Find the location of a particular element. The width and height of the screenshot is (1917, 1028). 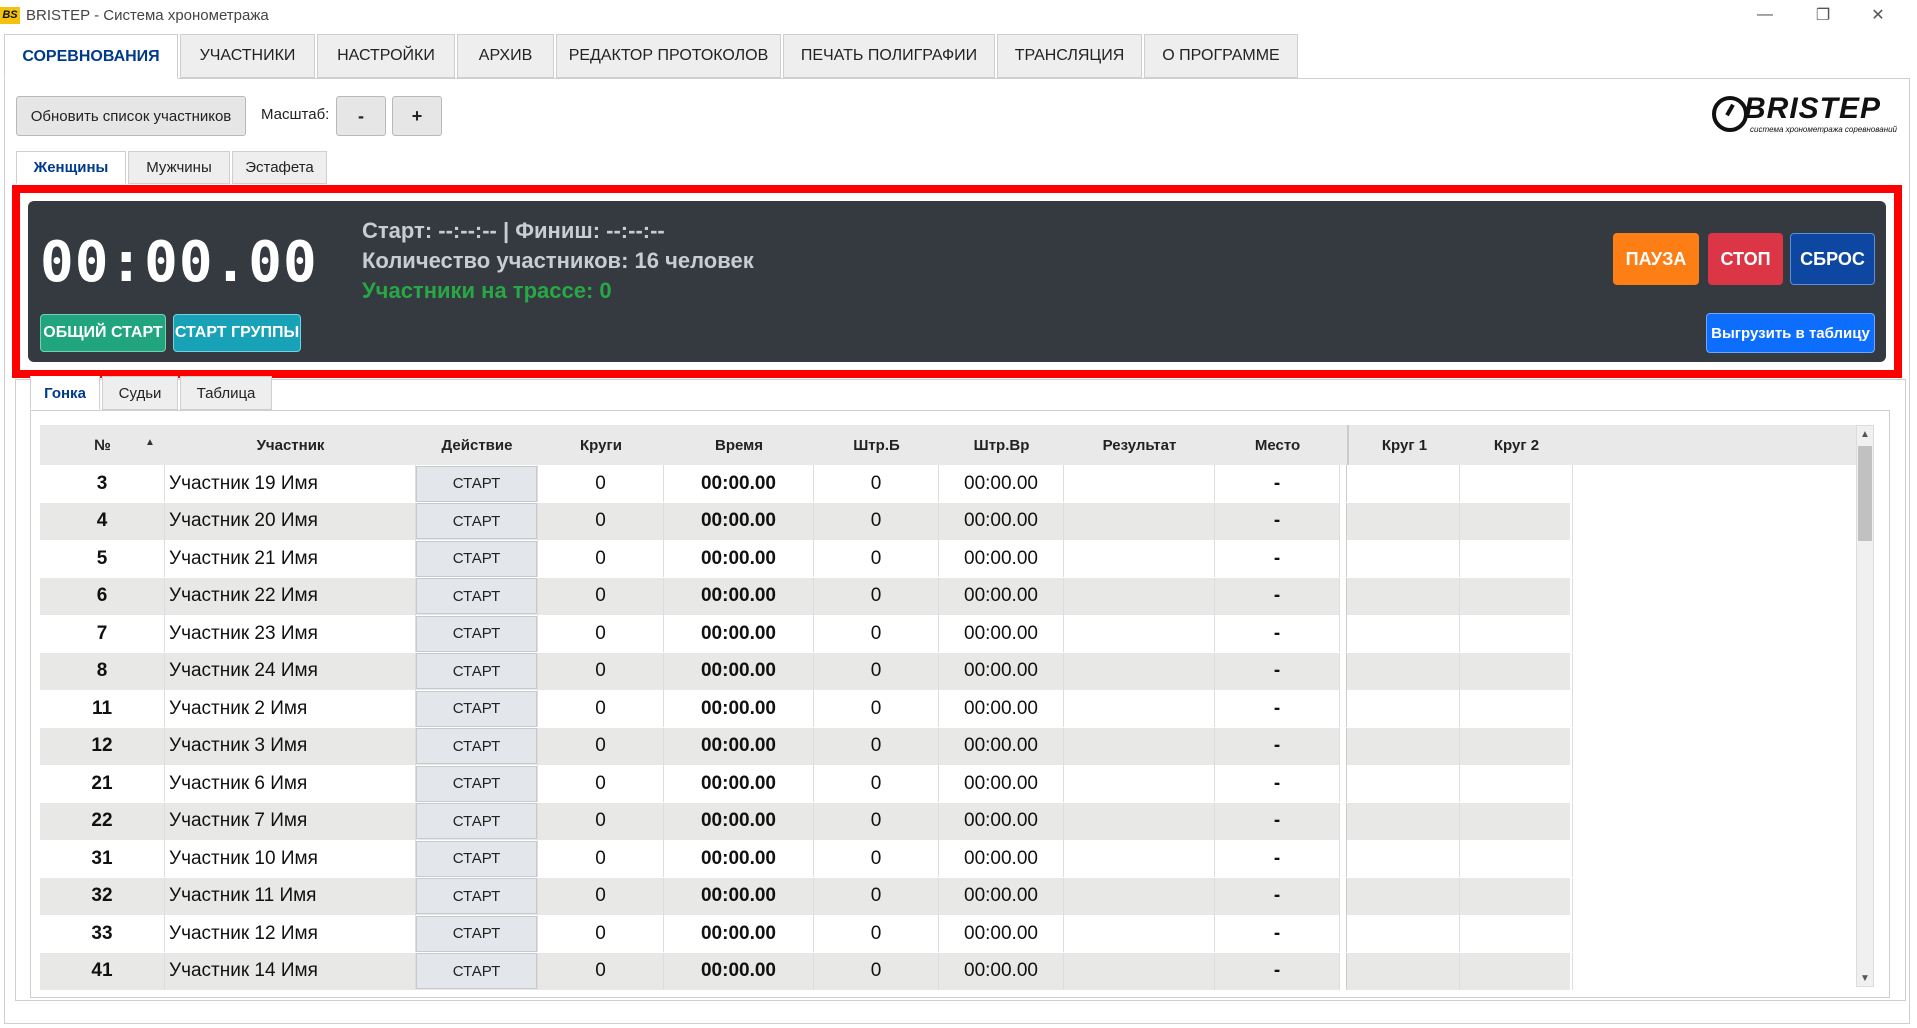

table-row: 11 Участник 2 Имя СТАРТ 0 00:00.00 0 00:00.00- is located at coordinates (806, 708).